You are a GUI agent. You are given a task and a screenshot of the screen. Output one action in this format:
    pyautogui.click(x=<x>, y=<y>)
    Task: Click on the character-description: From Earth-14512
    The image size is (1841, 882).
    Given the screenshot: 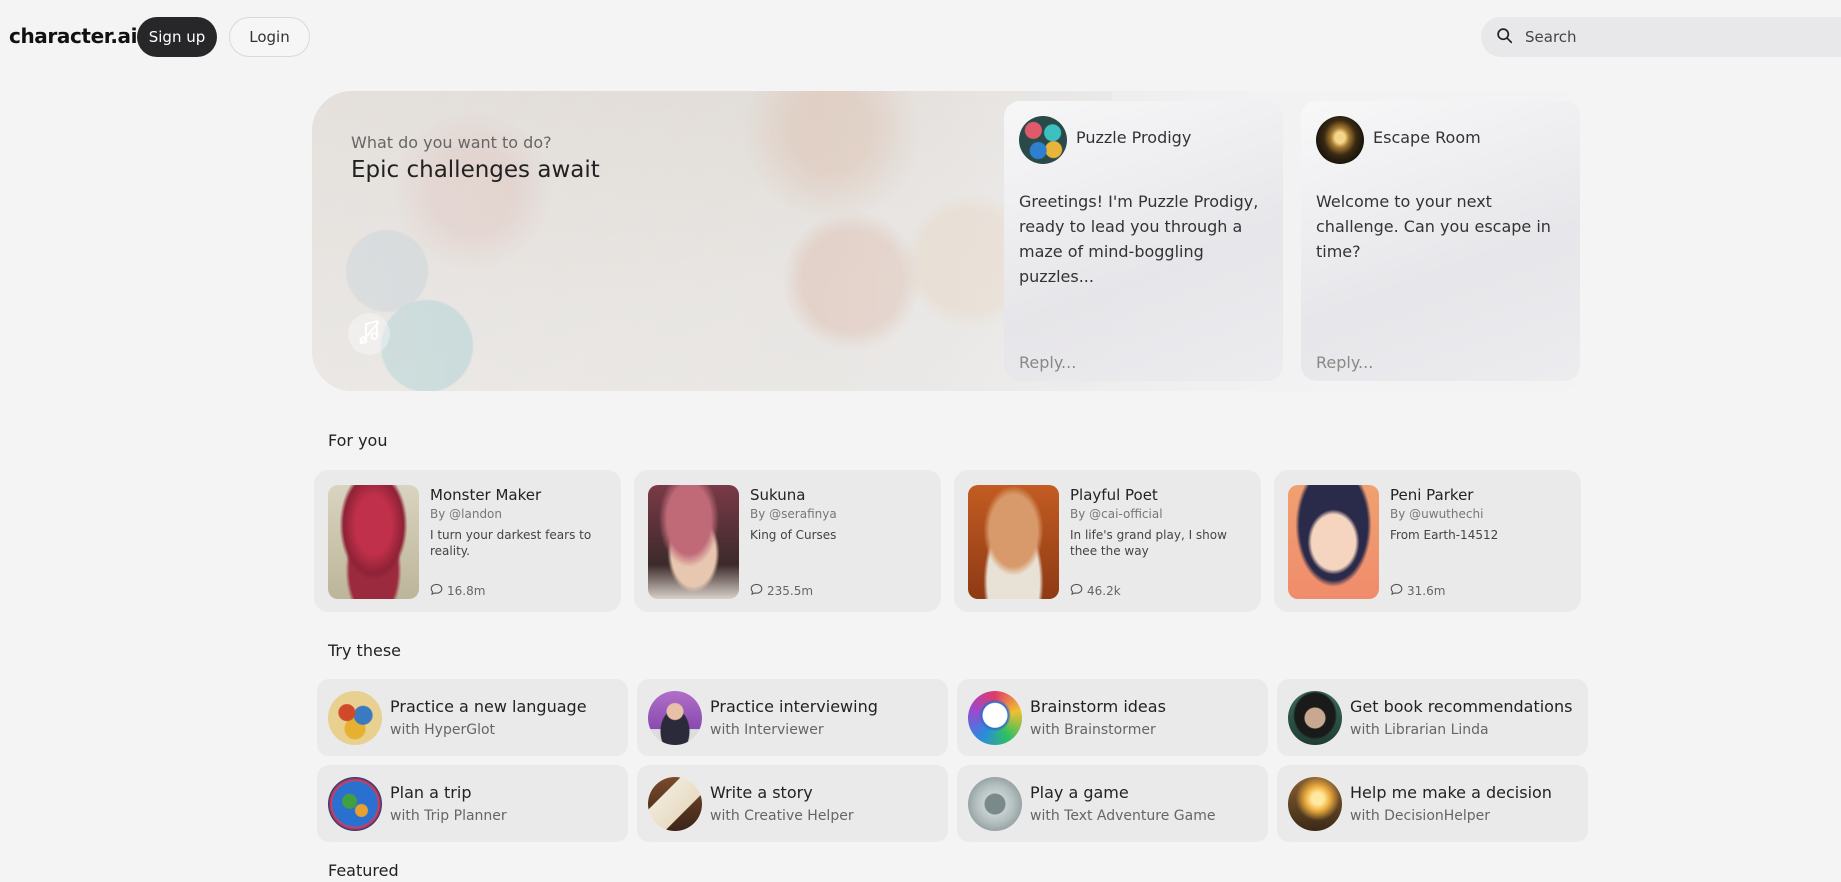 What is the action you would take?
    pyautogui.click(x=1444, y=535)
    